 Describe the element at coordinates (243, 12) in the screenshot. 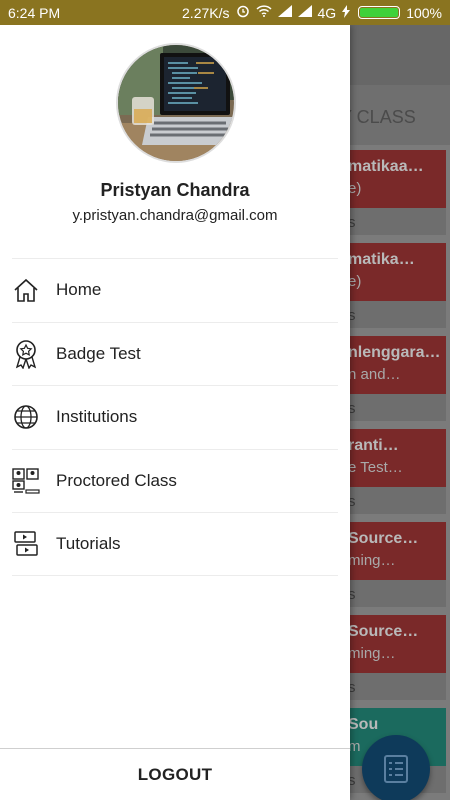

I see `alarm-icon` at that location.